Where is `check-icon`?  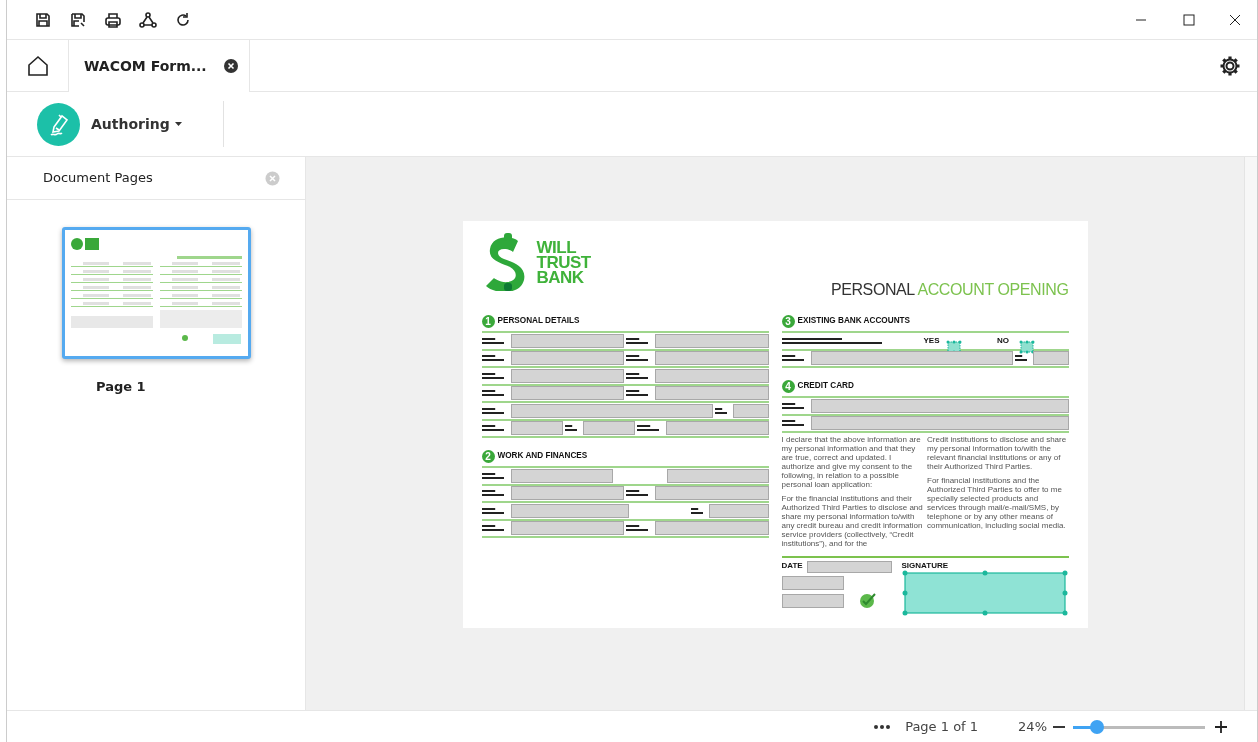 check-icon is located at coordinates (867, 600).